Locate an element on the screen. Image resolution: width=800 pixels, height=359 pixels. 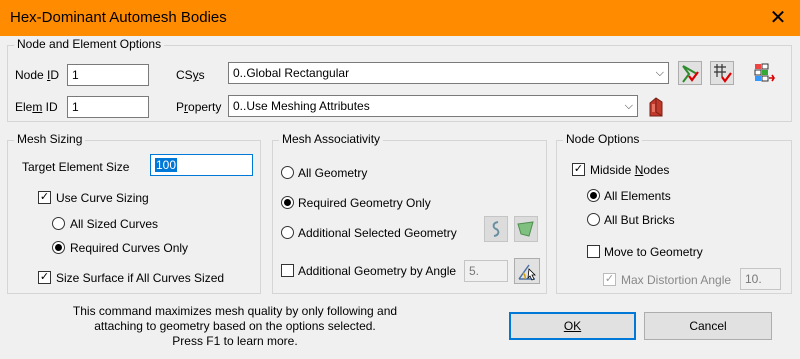
csys-label: CSys is located at coordinates (190, 75).